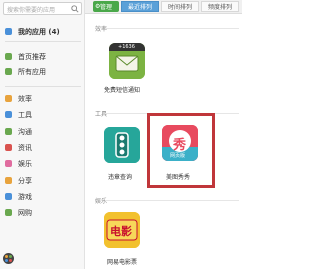 Image resolution: width=320 pixels, height=269 pixels. Describe the element at coordinates (8, 180) in the screenshot. I see `share-icon` at that location.